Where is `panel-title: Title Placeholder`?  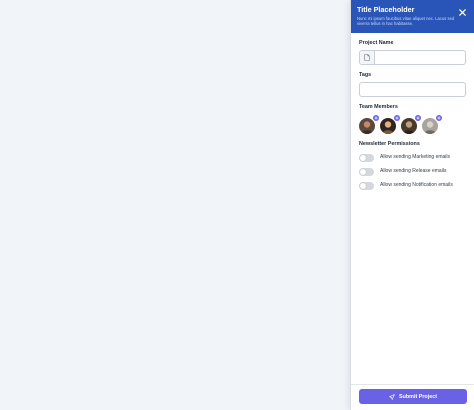
panel-title: Title Placeholder is located at coordinates (386, 9).